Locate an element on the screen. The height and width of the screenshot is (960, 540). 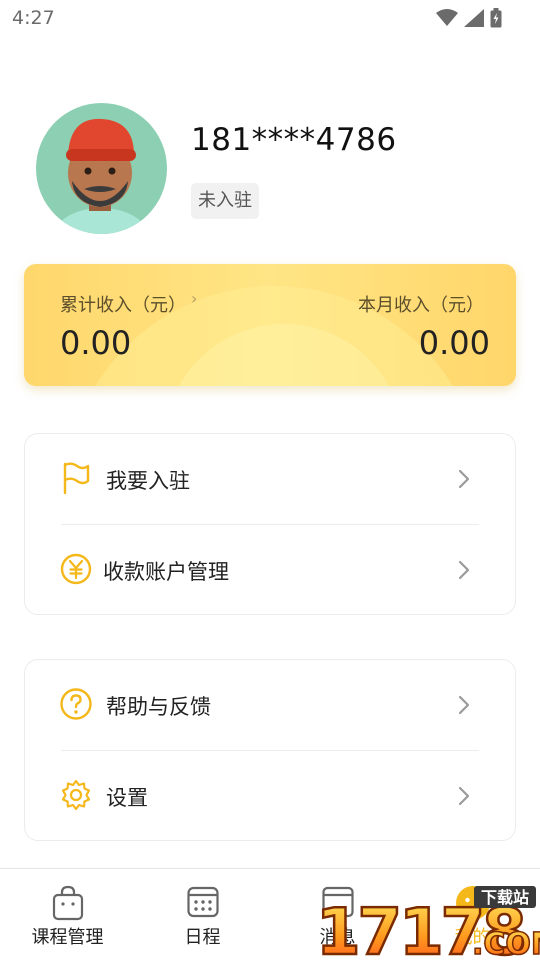
battery-icon is located at coordinates (496, 18).